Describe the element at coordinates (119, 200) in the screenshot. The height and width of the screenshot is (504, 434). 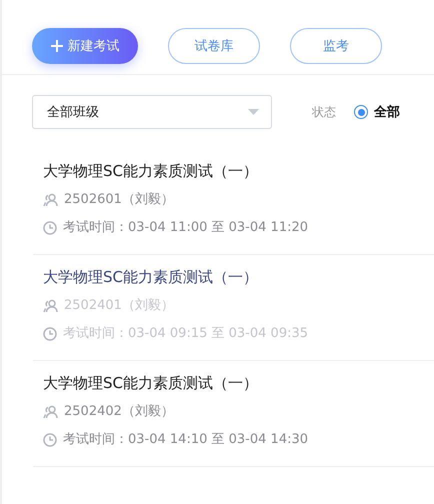
I see `exam-class: 2502601（刘毅）` at that location.